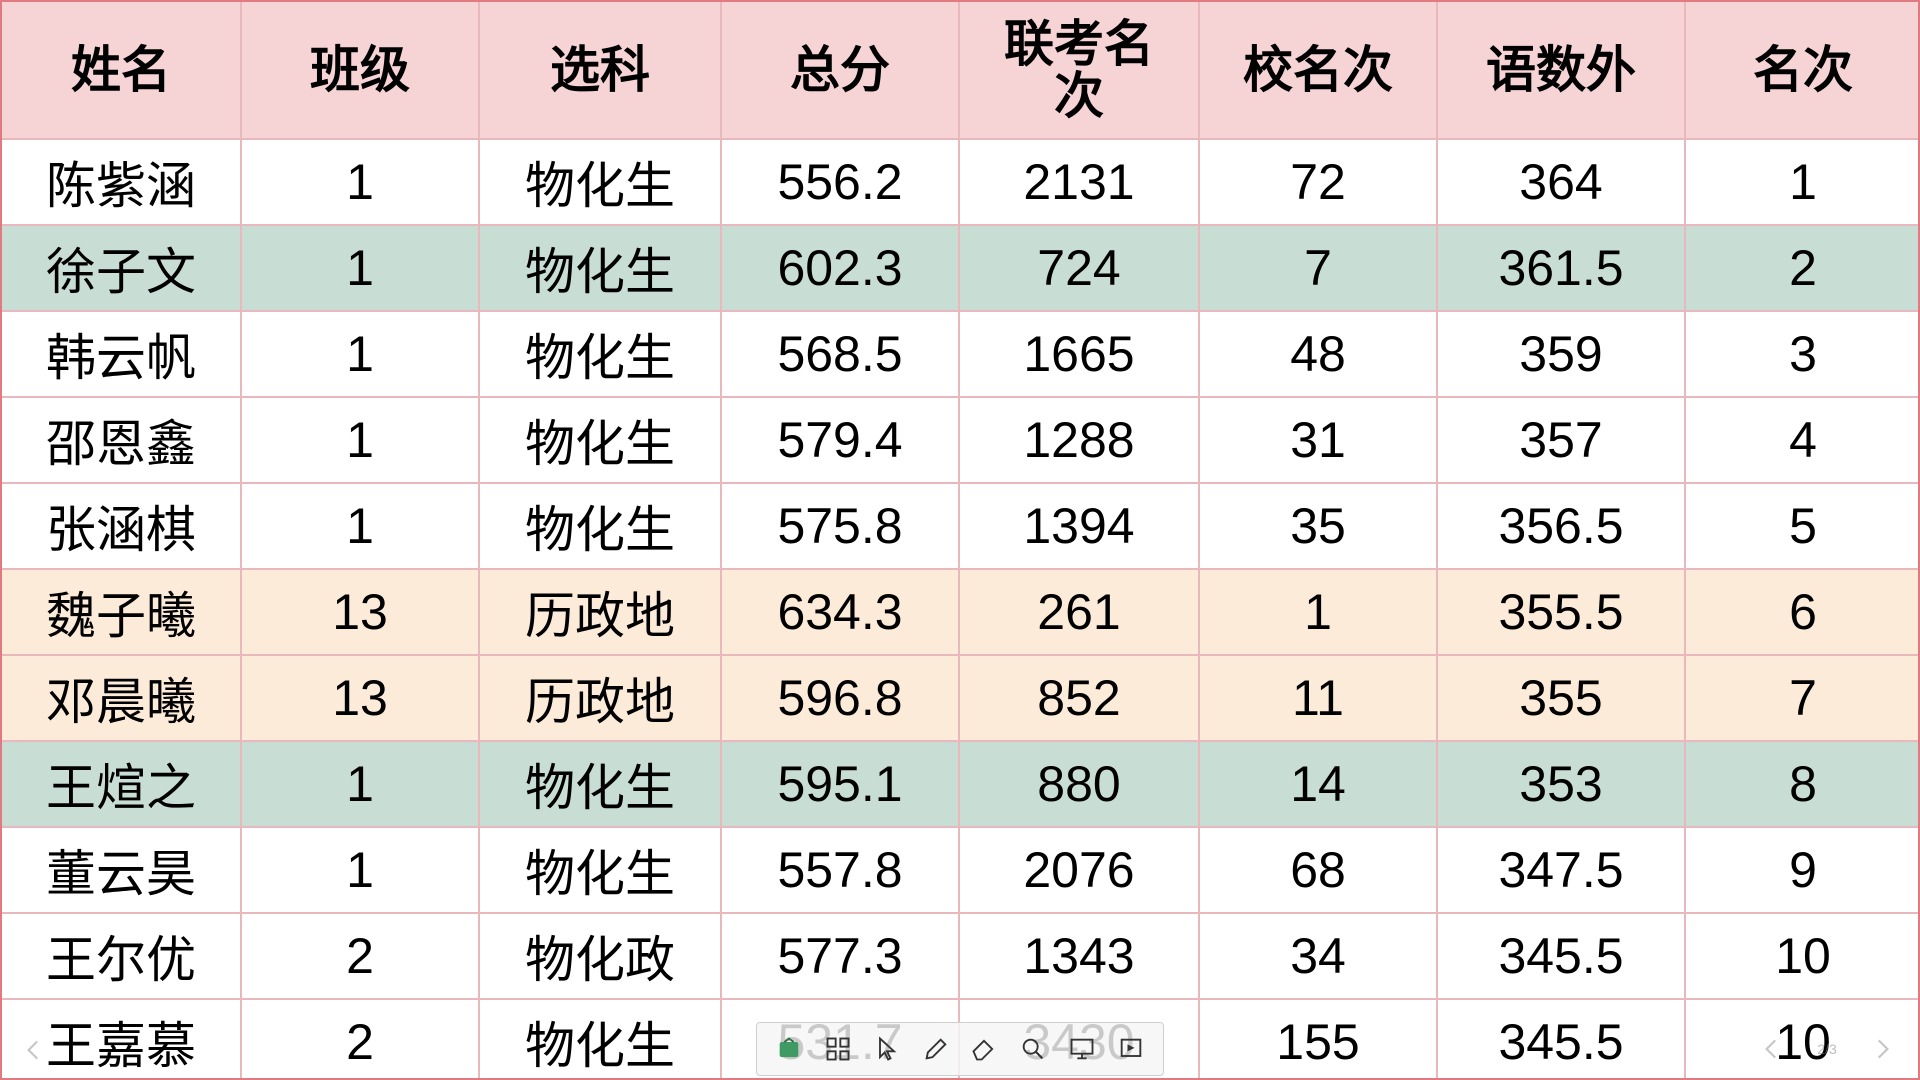 The image size is (1920, 1080). What do you see at coordinates (789, 1049) in the screenshot?
I see `slides-icon` at bounding box center [789, 1049].